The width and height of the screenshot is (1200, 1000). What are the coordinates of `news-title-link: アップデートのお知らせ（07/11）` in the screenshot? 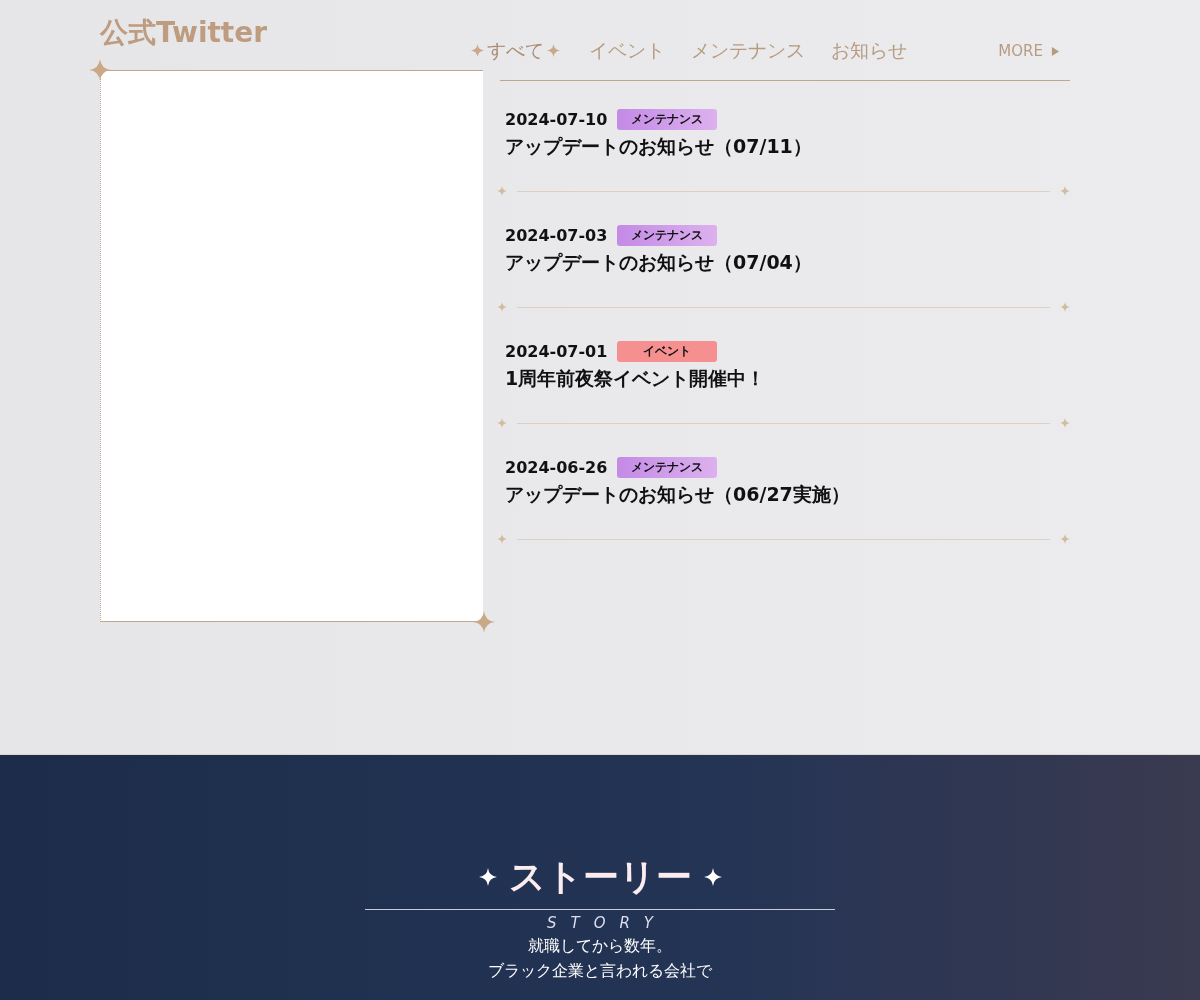 It's located at (787, 147).